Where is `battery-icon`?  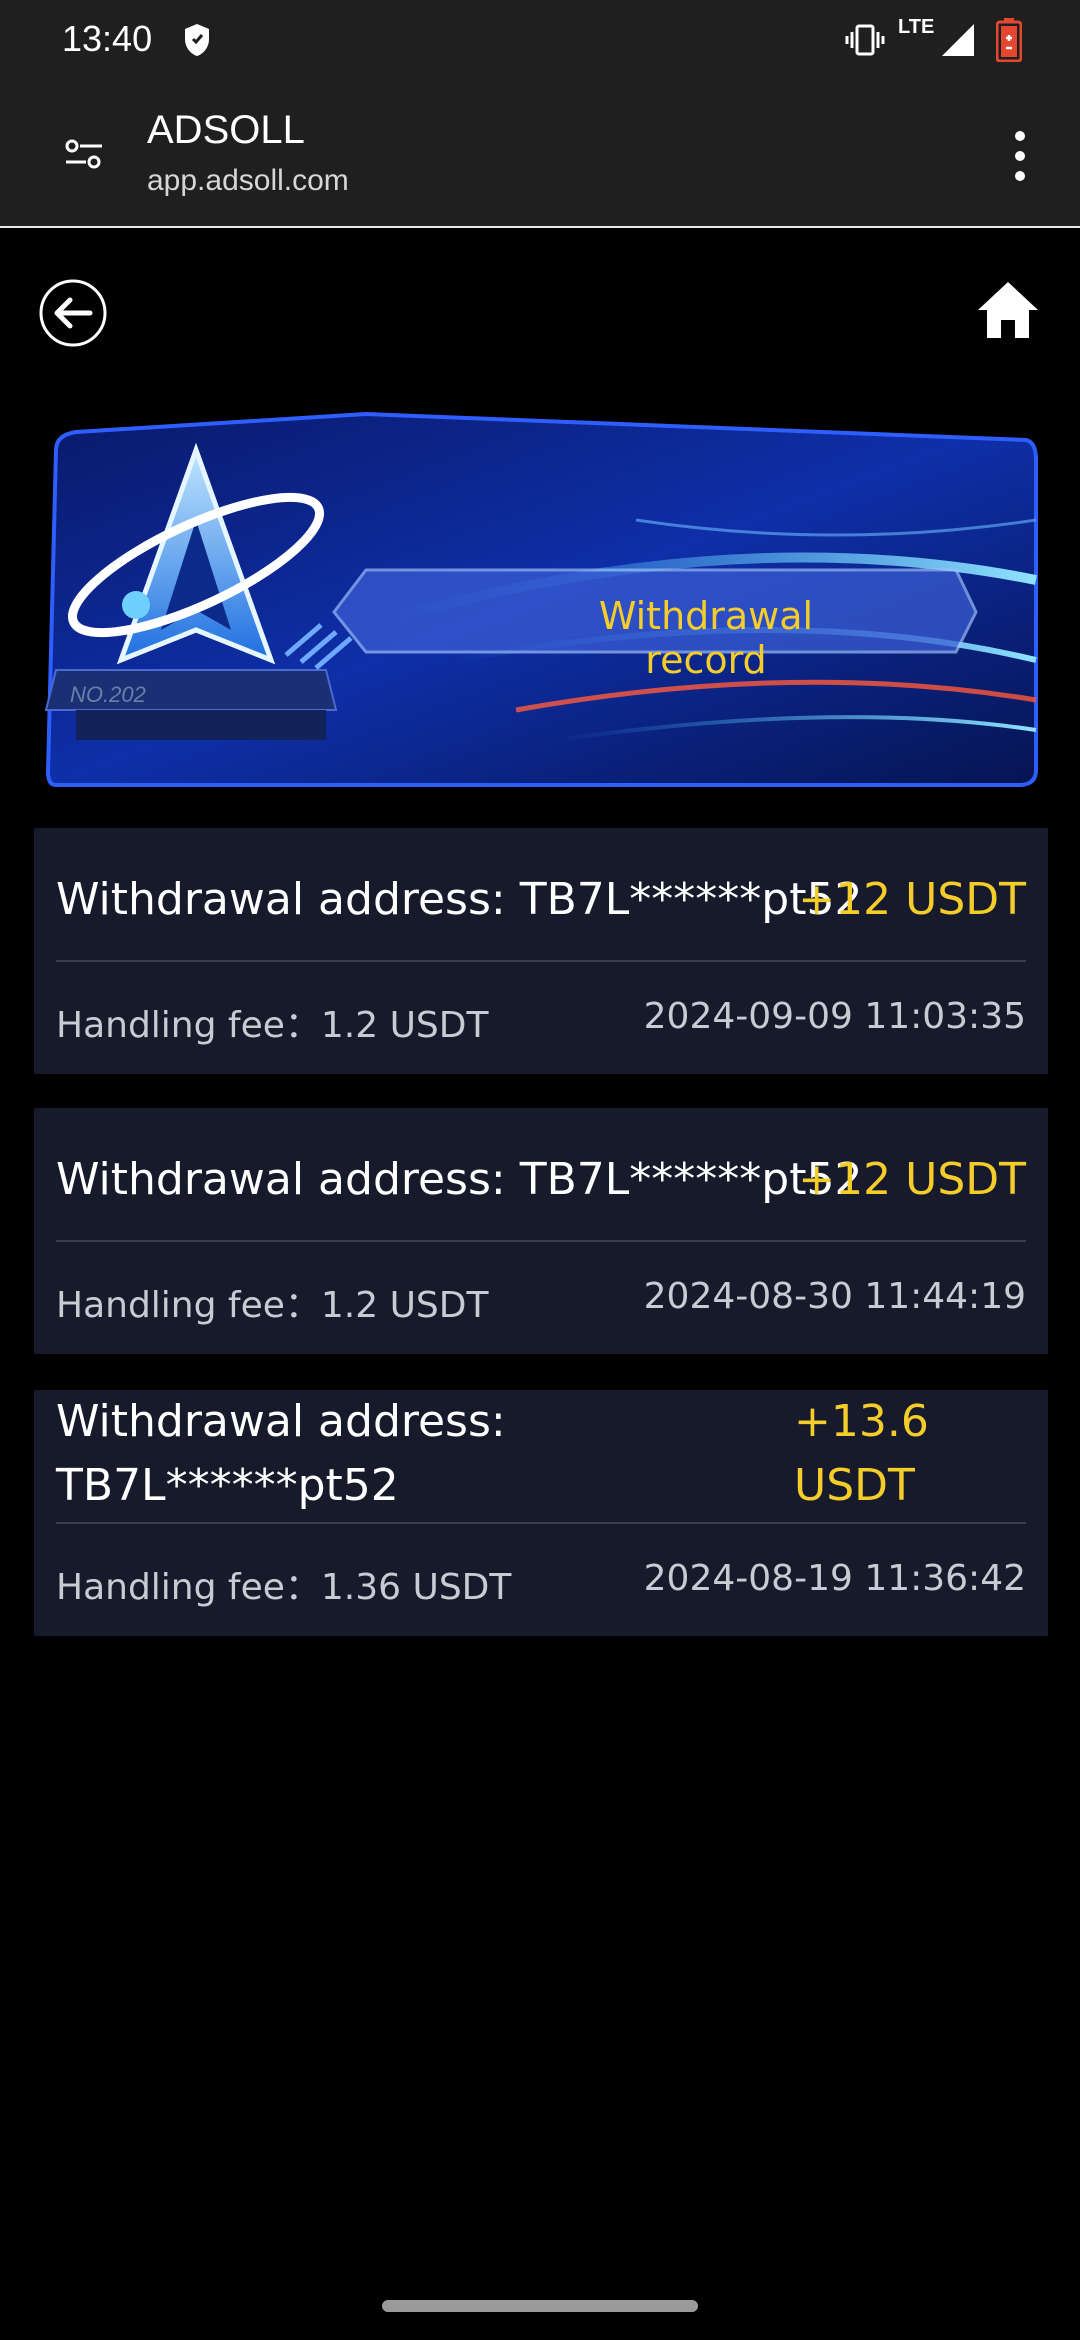 battery-icon is located at coordinates (1009, 40).